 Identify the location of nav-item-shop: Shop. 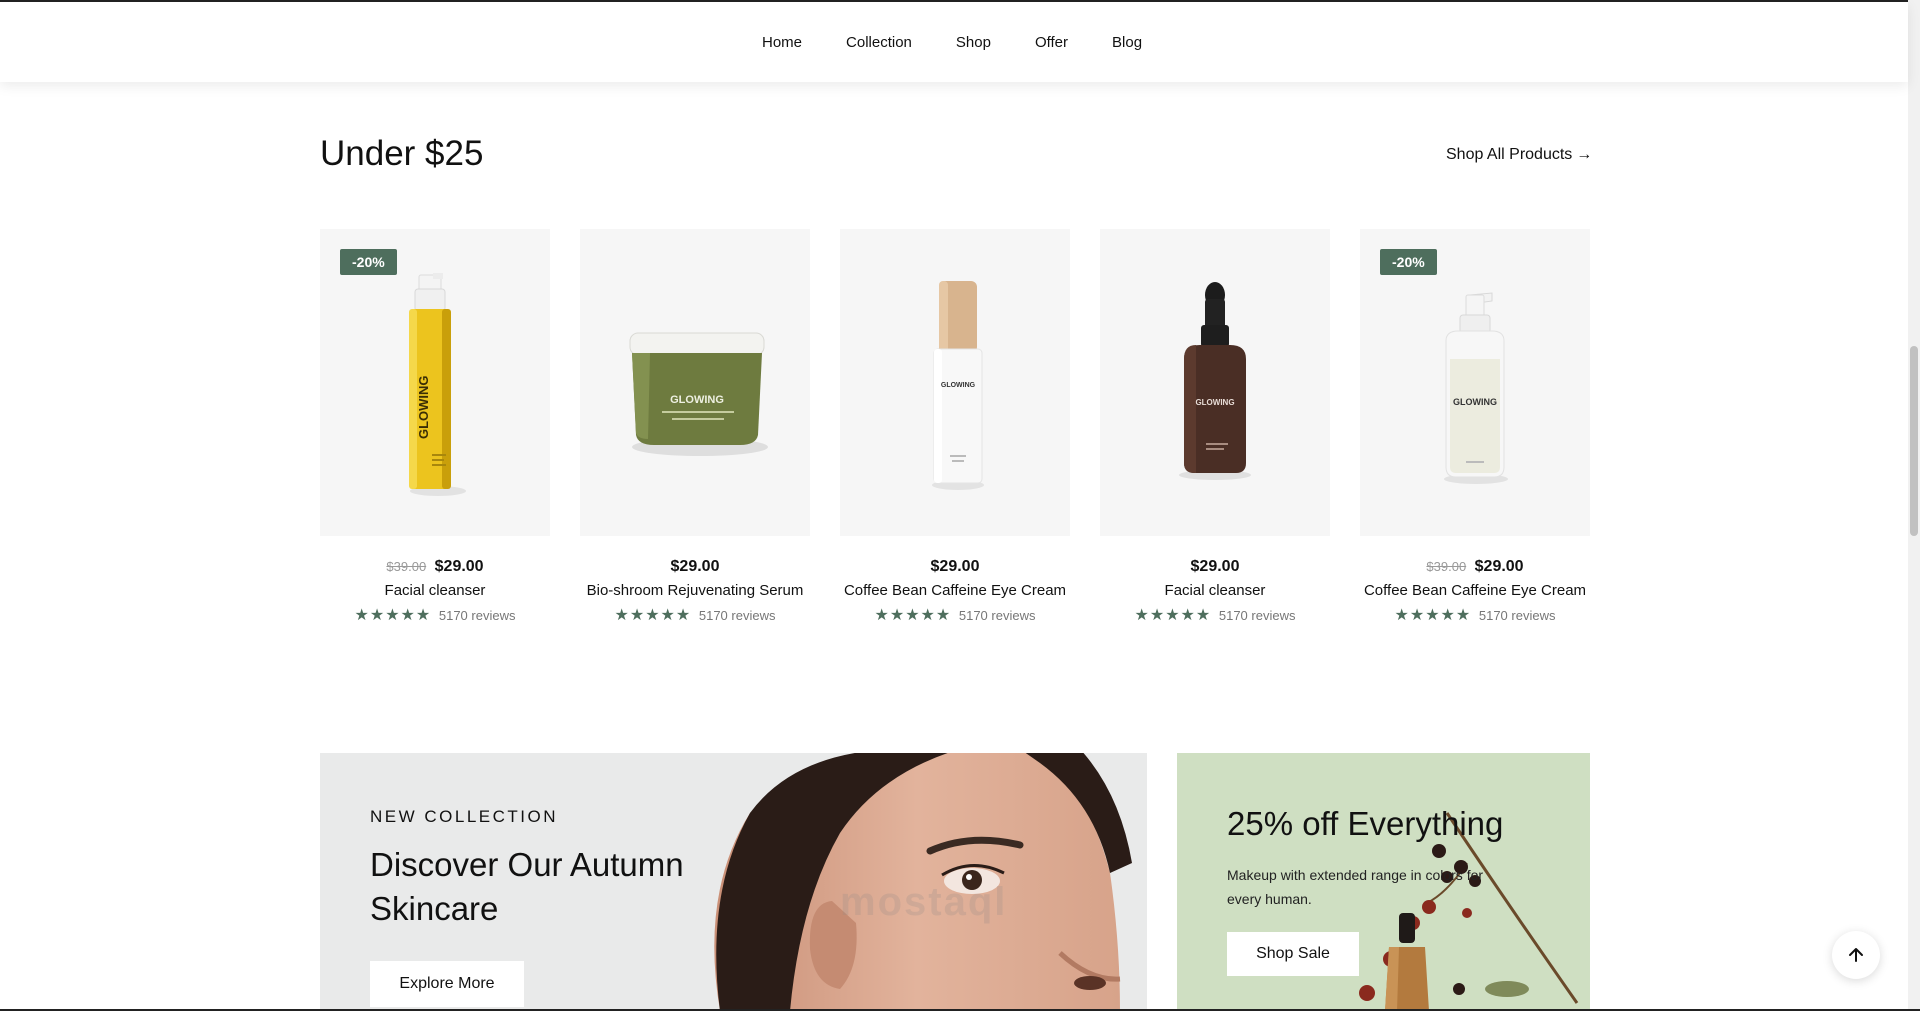
(973, 42).